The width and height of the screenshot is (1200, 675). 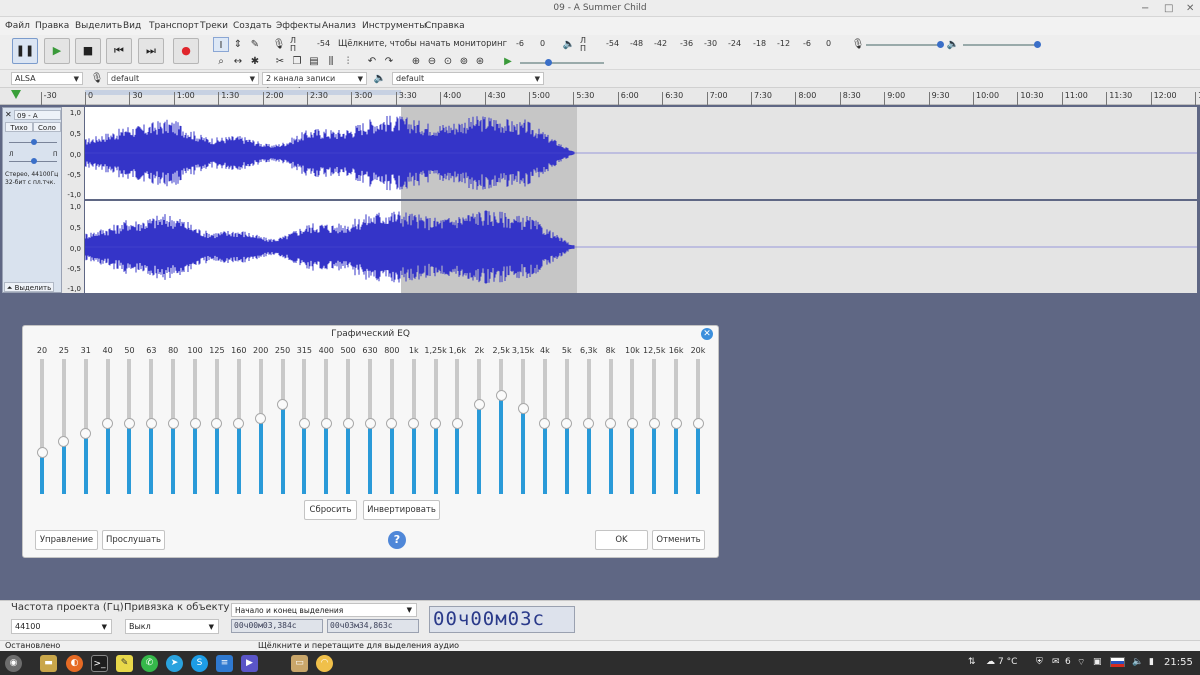 What do you see at coordinates (25, 51) in the screenshot?
I see `pause-button: ❚❚` at bounding box center [25, 51].